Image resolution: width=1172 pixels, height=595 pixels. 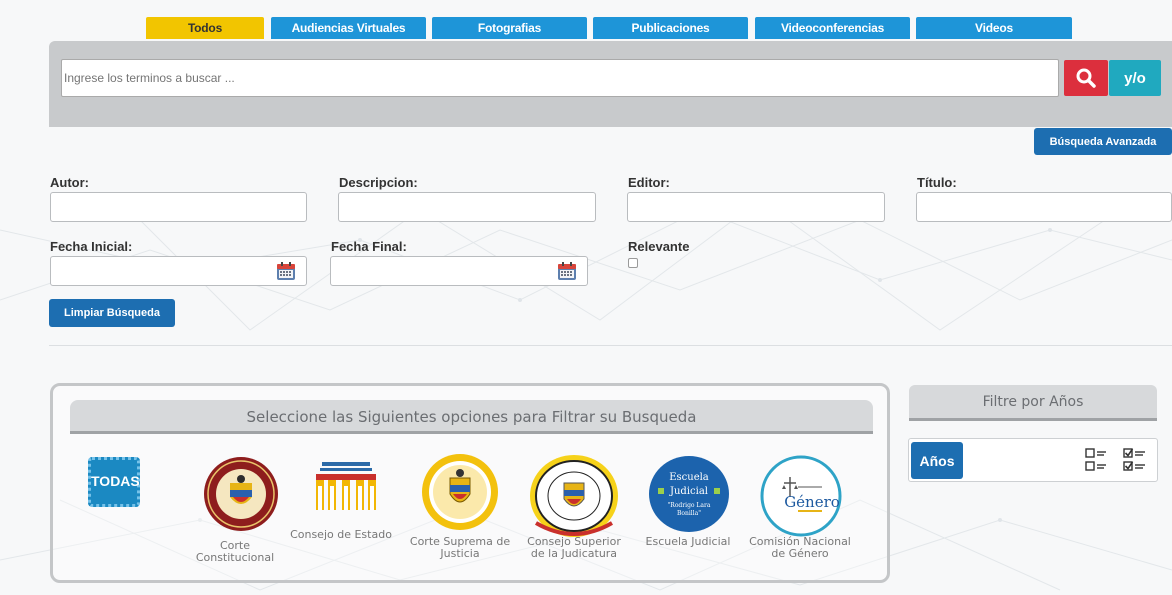 What do you see at coordinates (460, 492) in the screenshot?
I see `corte-suprema-seal-icon` at bounding box center [460, 492].